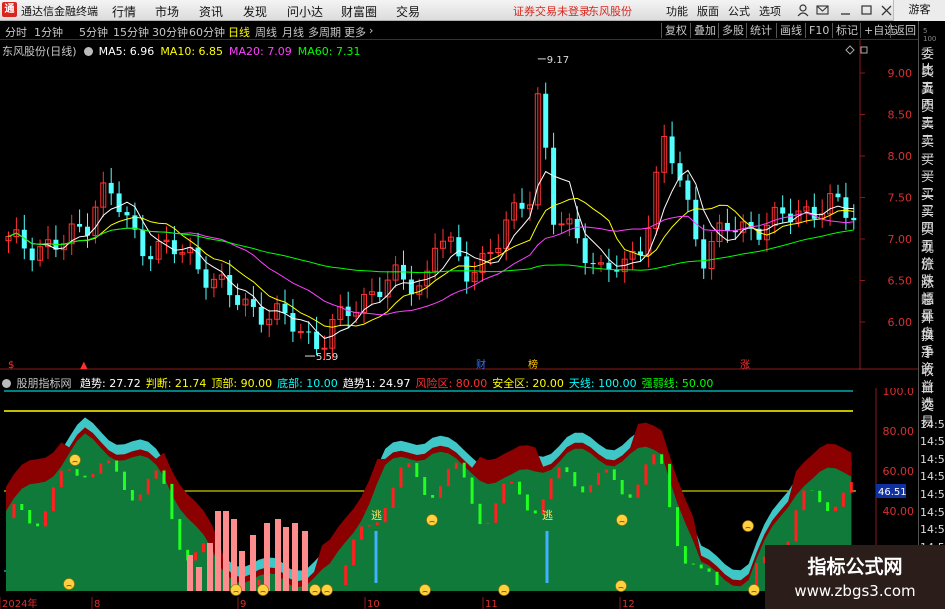  What do you see at coordinates (855, 567) in the screenshot?
I see `watermark-line1: 指标公式网` at bounding box center [855, 567].